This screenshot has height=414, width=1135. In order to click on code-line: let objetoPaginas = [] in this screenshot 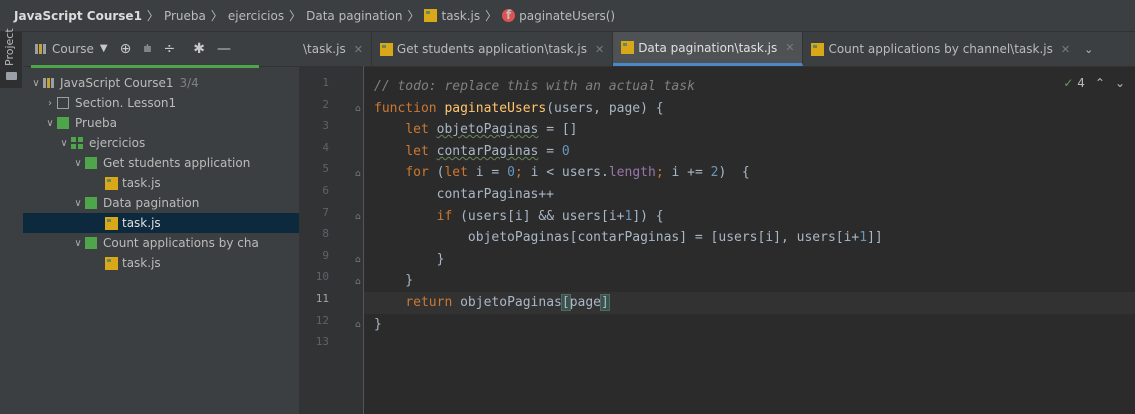, I will do `click(754, 130)`.